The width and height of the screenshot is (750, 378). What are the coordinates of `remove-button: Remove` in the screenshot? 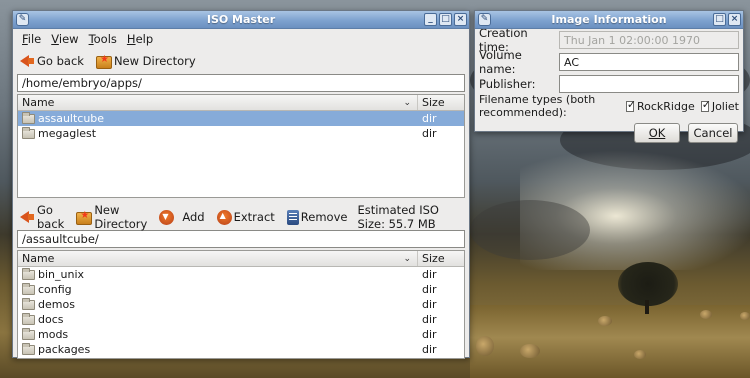 It's located at (317, 217).